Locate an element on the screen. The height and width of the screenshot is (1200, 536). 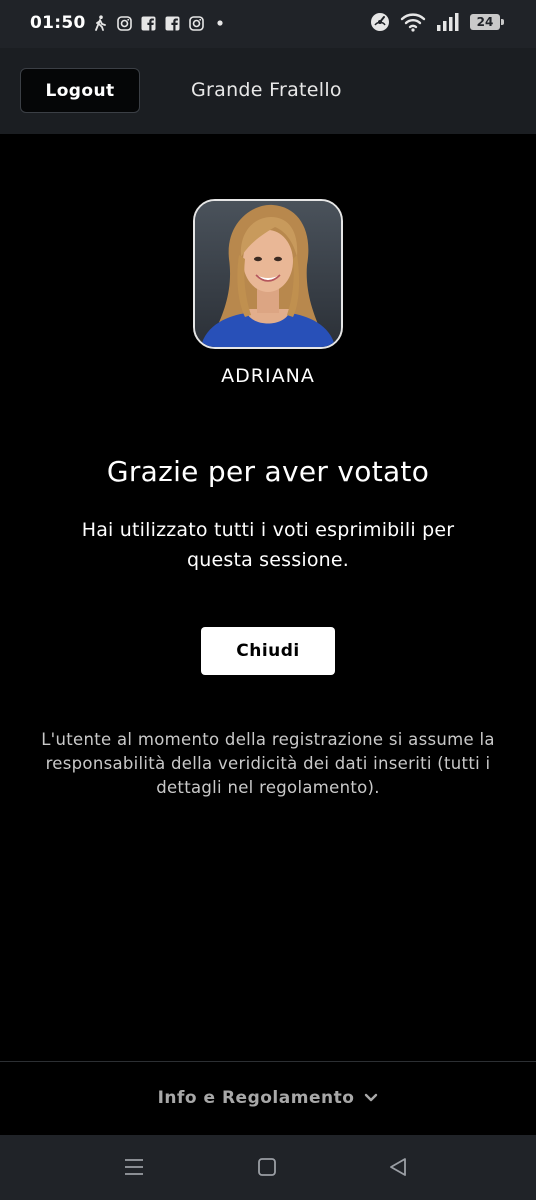
contestant-avatar is located at coordinates (268, 274).